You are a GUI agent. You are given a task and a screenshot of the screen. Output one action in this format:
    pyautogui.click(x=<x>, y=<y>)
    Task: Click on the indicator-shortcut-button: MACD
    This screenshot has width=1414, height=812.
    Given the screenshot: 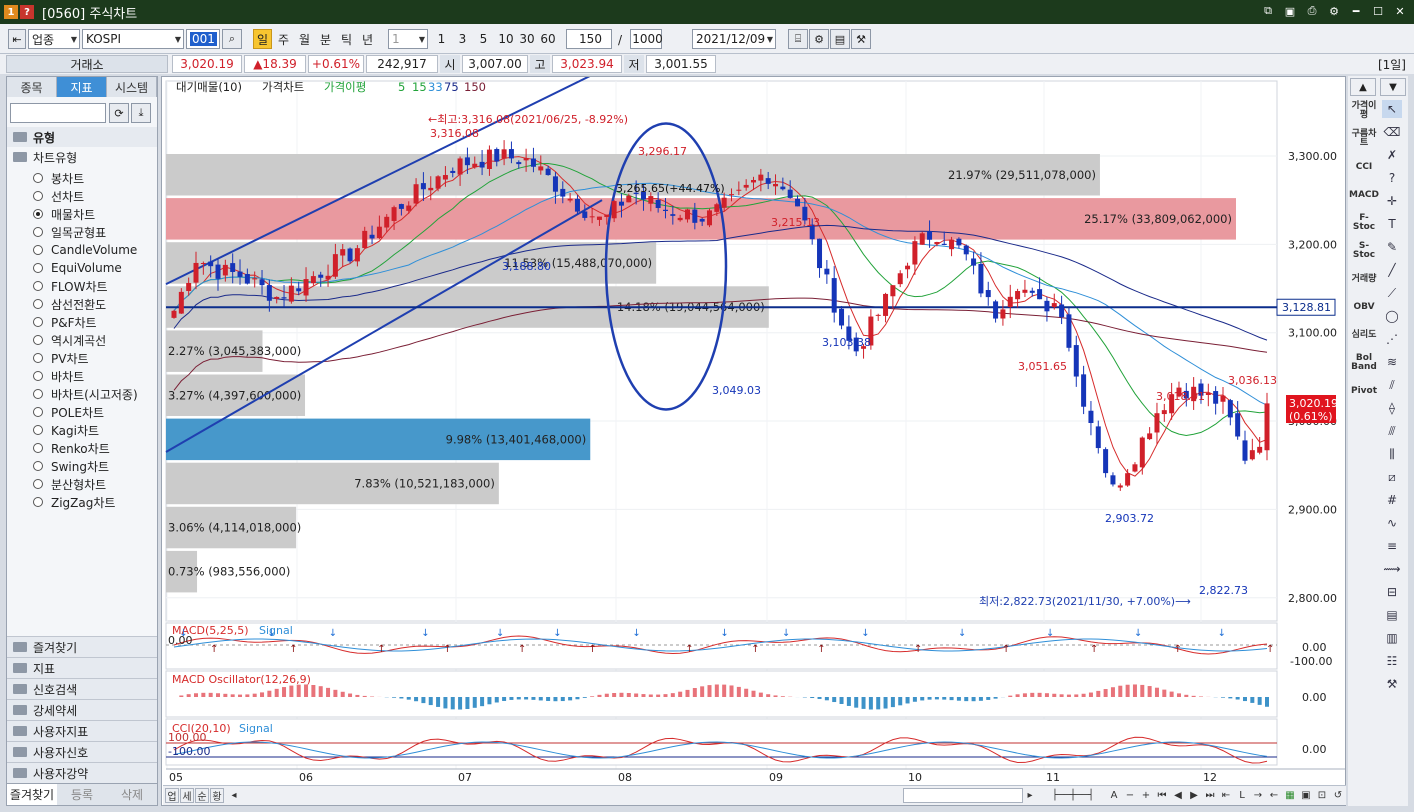 What is the action you would take?
    pyautogui.click(x=1364, y=195)
    